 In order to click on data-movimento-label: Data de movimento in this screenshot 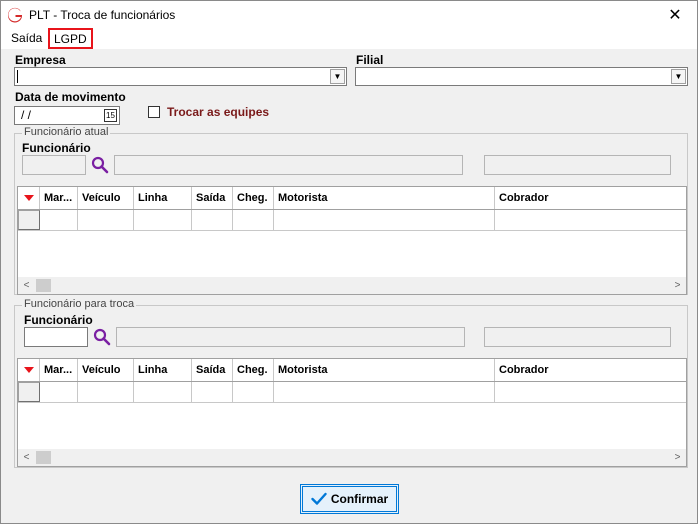, I will do `click(70, 97)`.